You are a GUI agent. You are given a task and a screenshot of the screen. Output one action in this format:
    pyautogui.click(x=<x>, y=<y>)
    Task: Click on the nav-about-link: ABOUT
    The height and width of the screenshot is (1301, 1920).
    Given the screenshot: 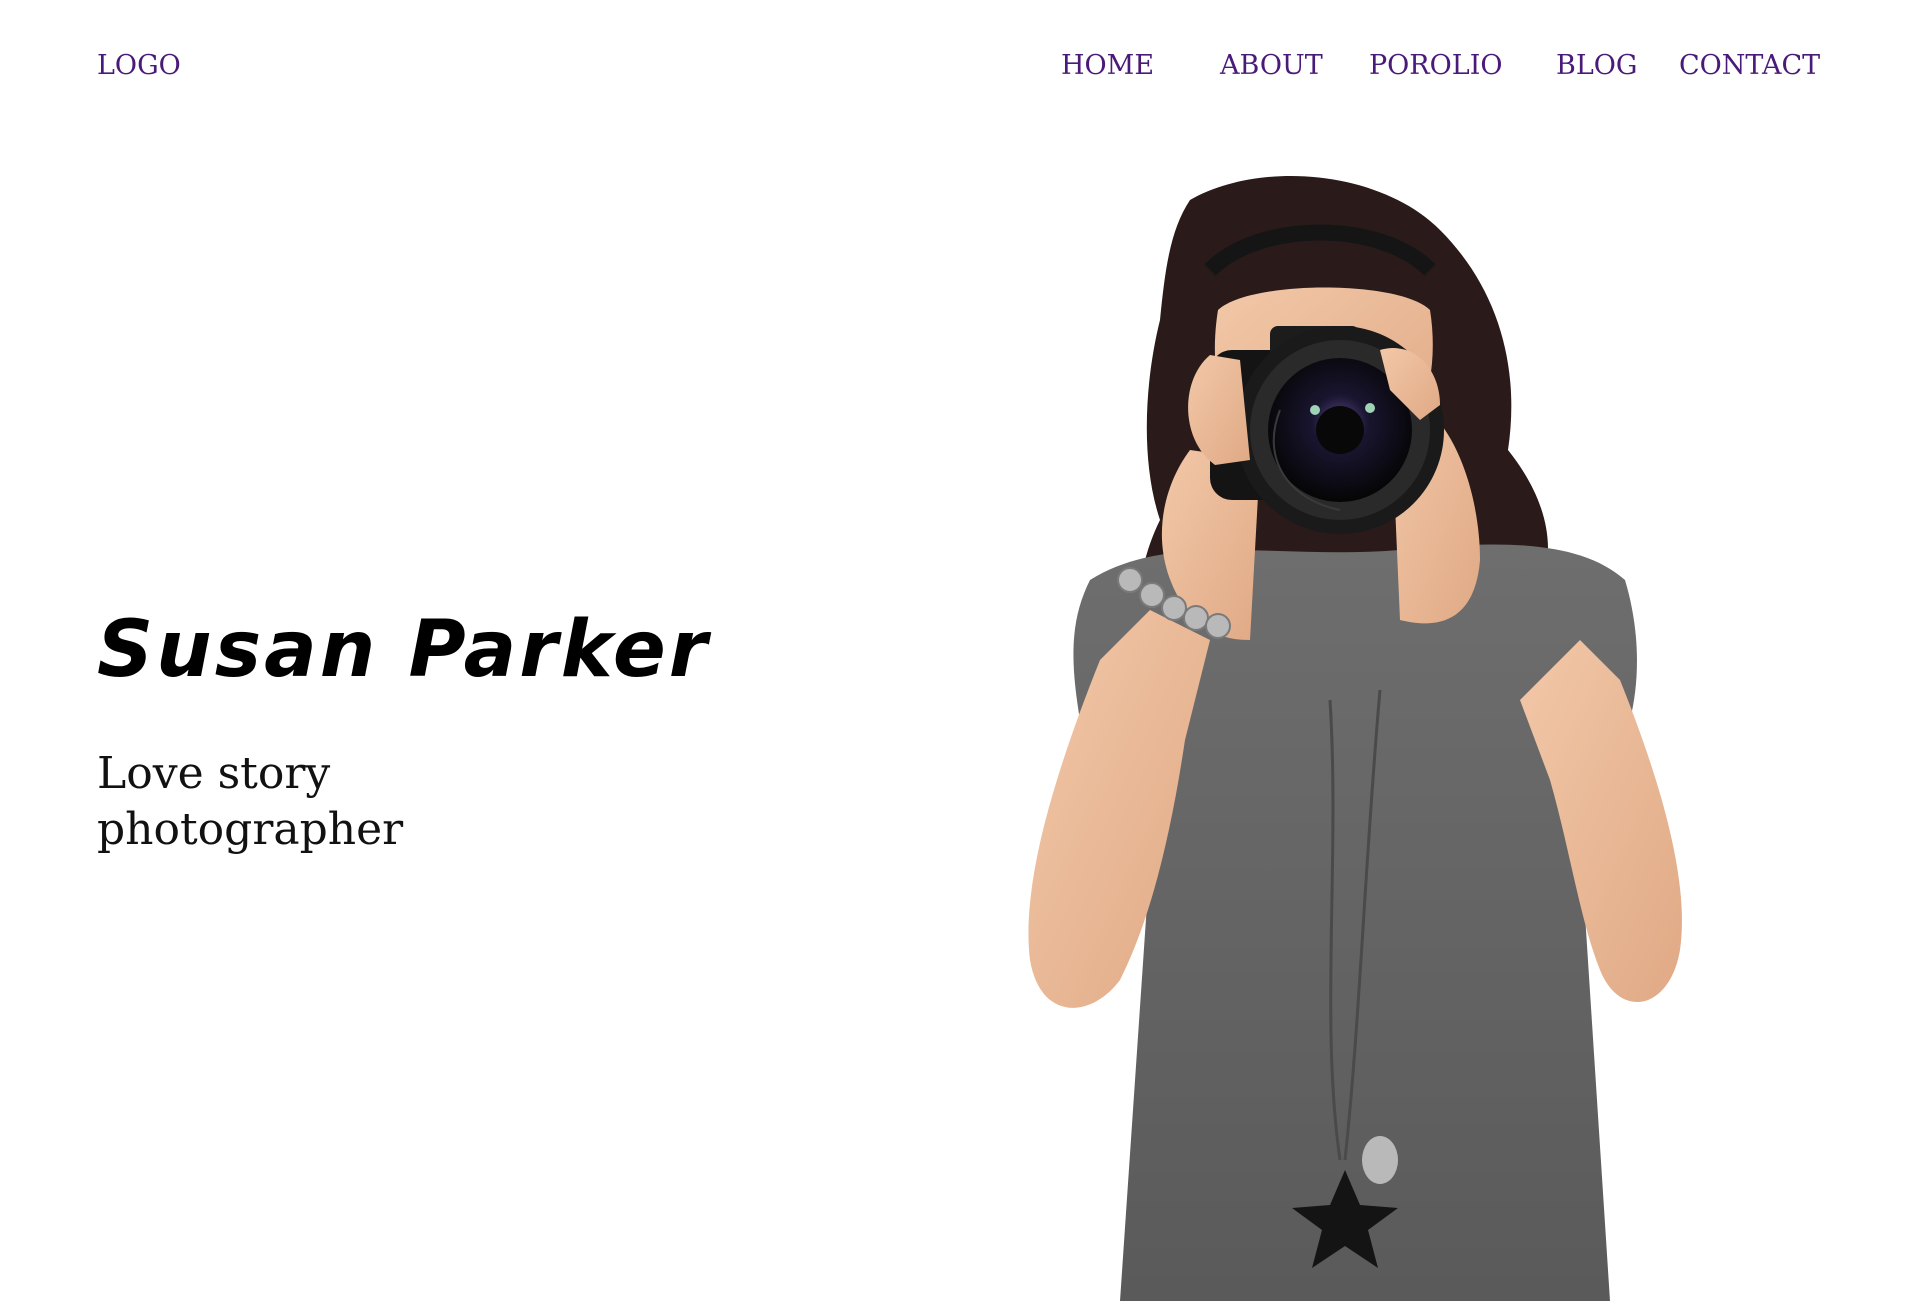 What is the action you would take?
    pyautogui.click(x=1271, y=66)
    